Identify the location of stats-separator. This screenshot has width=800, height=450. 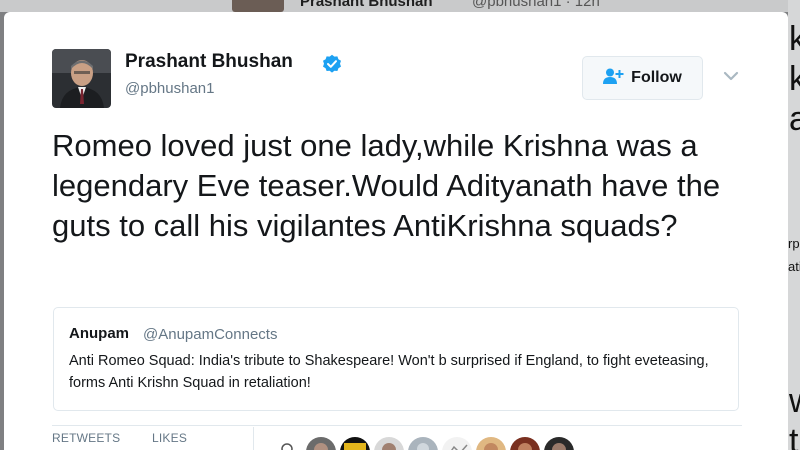
(253, 438).